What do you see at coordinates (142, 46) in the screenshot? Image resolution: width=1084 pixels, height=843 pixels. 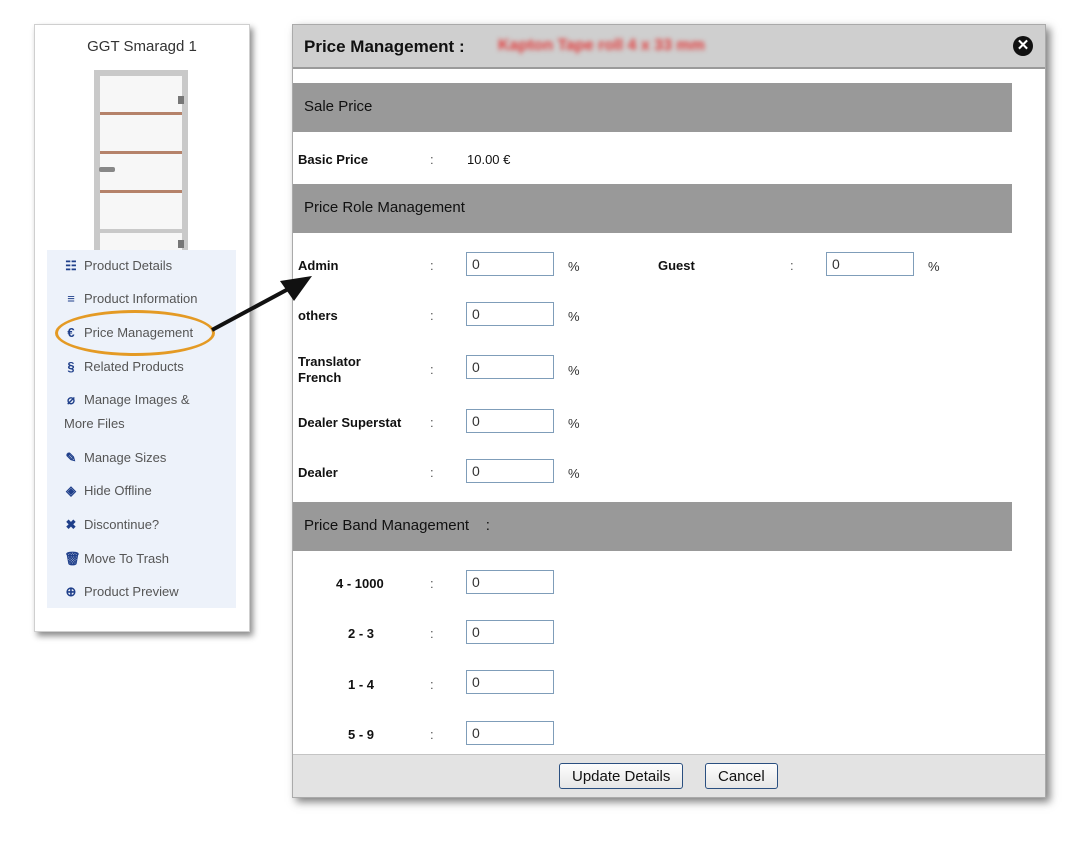 I see `product-title: GGT Smaragd 1` at bounding box center [142, 46].